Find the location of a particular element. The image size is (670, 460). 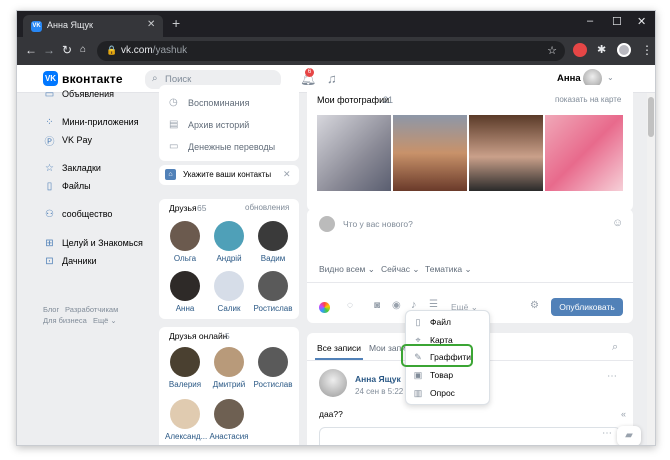

friend-name: Ольга is located at coordinates (185, 258).